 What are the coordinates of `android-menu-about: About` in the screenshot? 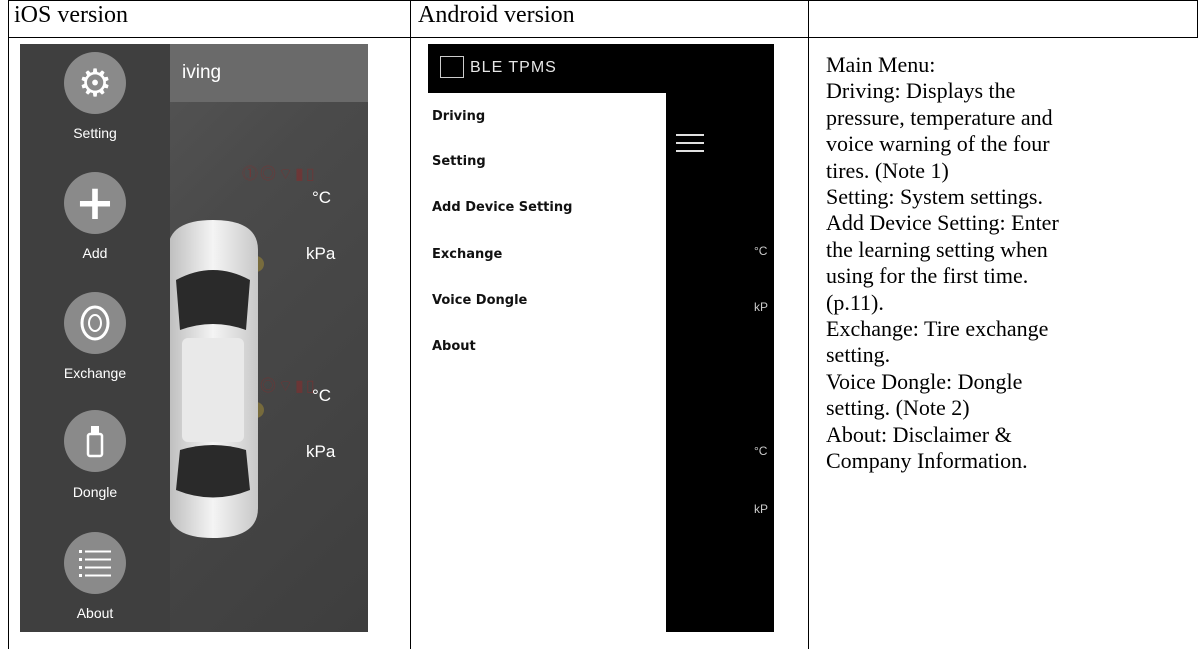 It's located at (454, 346).